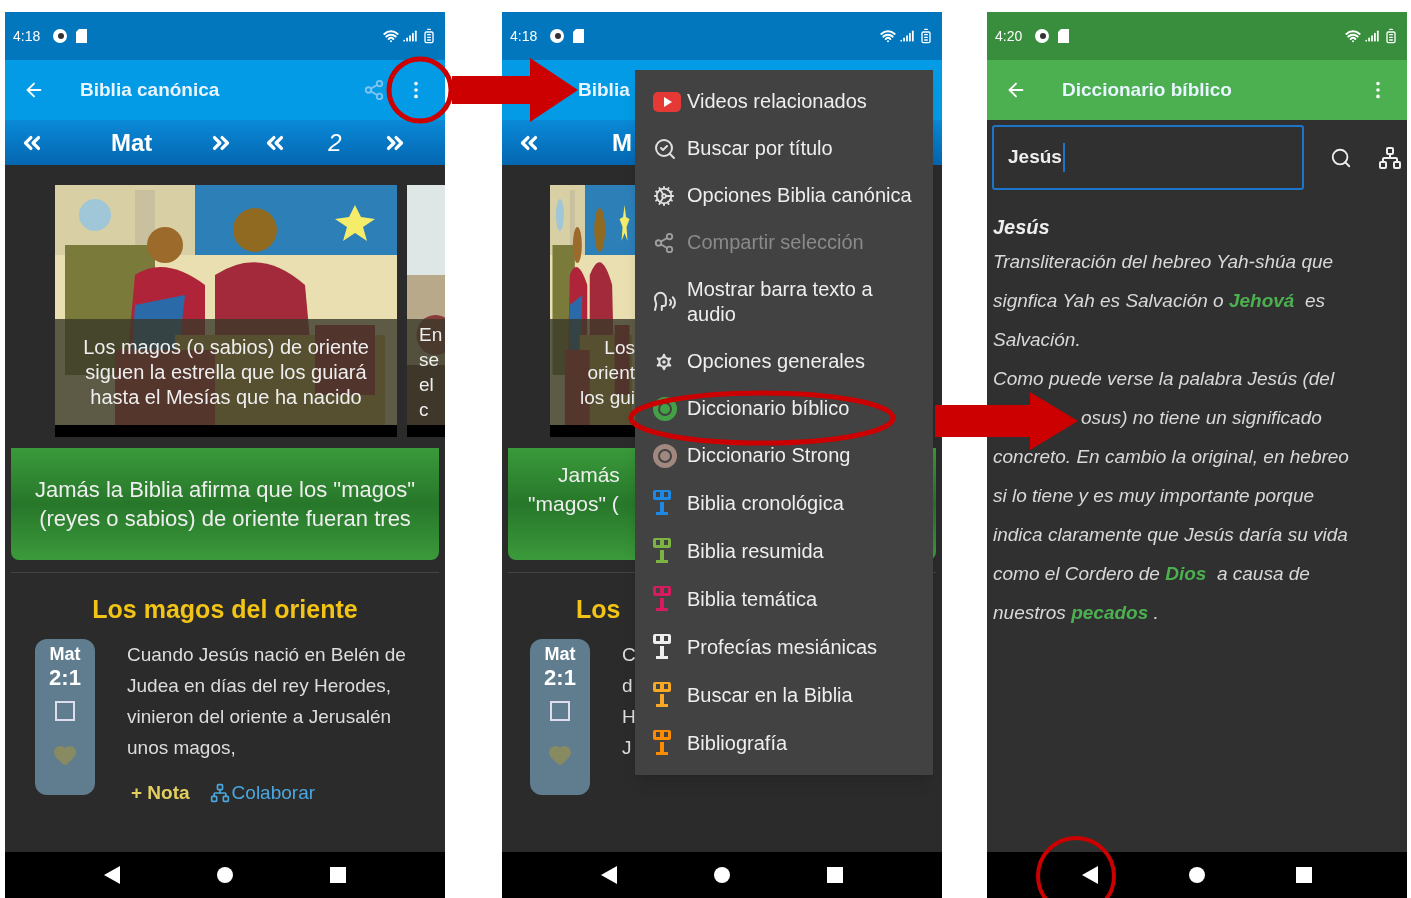 This screenshot has height=898, width=1411. Describe the element at coordinates (784, 551) in the screenshot. I see `menu-item: Biblia resumida` at that location.